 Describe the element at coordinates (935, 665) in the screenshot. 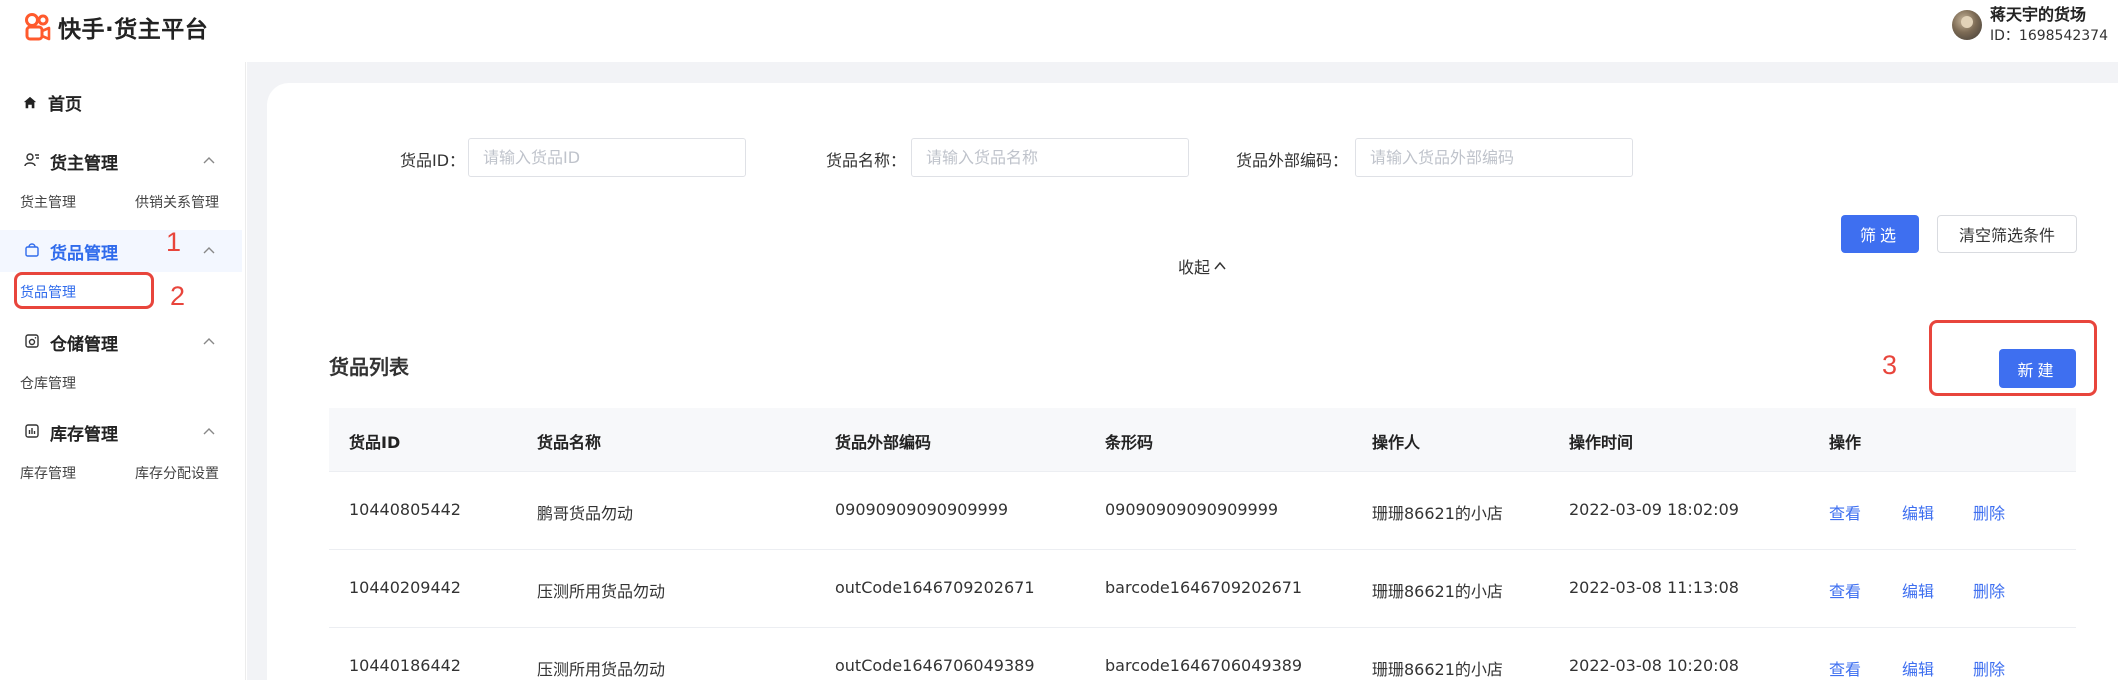

I see `cell-external-code: outCode1646706049389` at that location.